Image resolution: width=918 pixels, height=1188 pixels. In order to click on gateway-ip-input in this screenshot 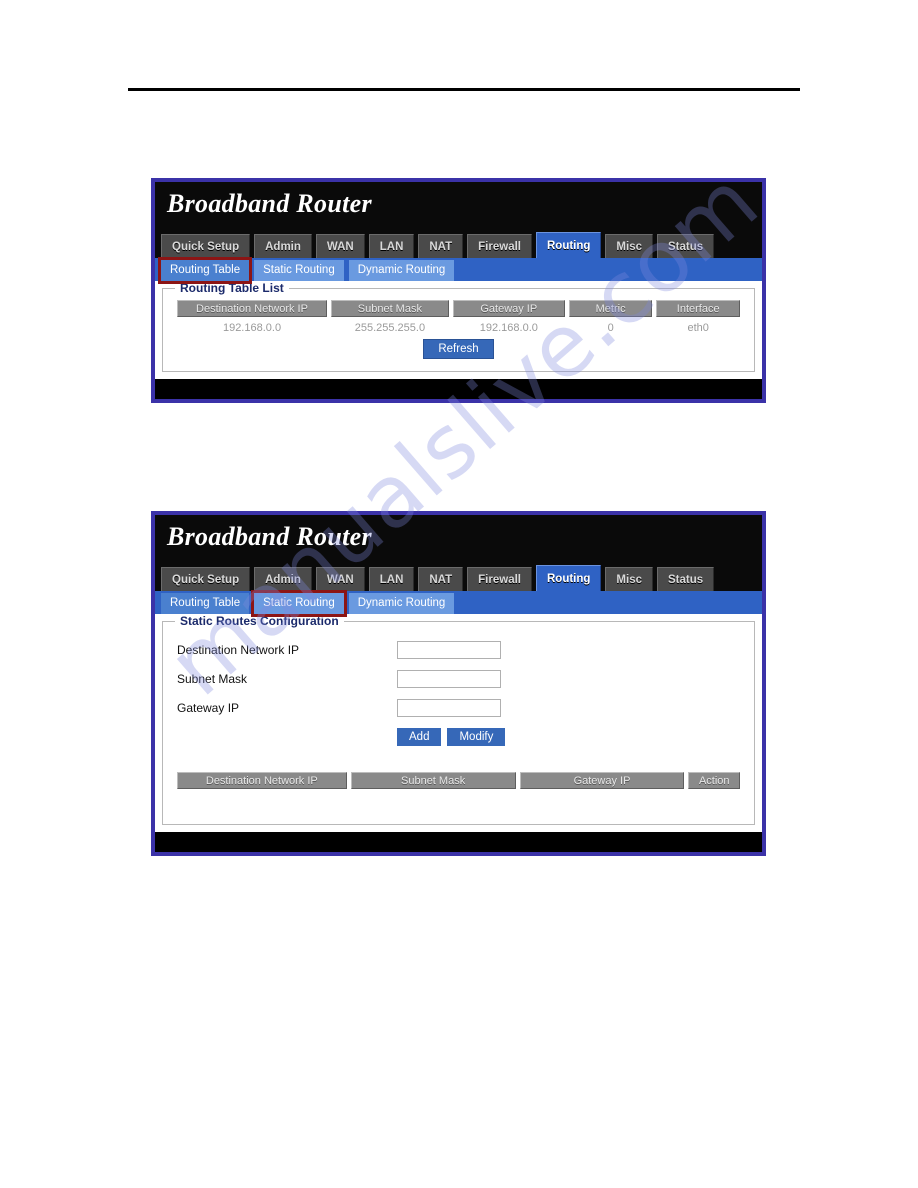, I will do `click(449, 707)`.